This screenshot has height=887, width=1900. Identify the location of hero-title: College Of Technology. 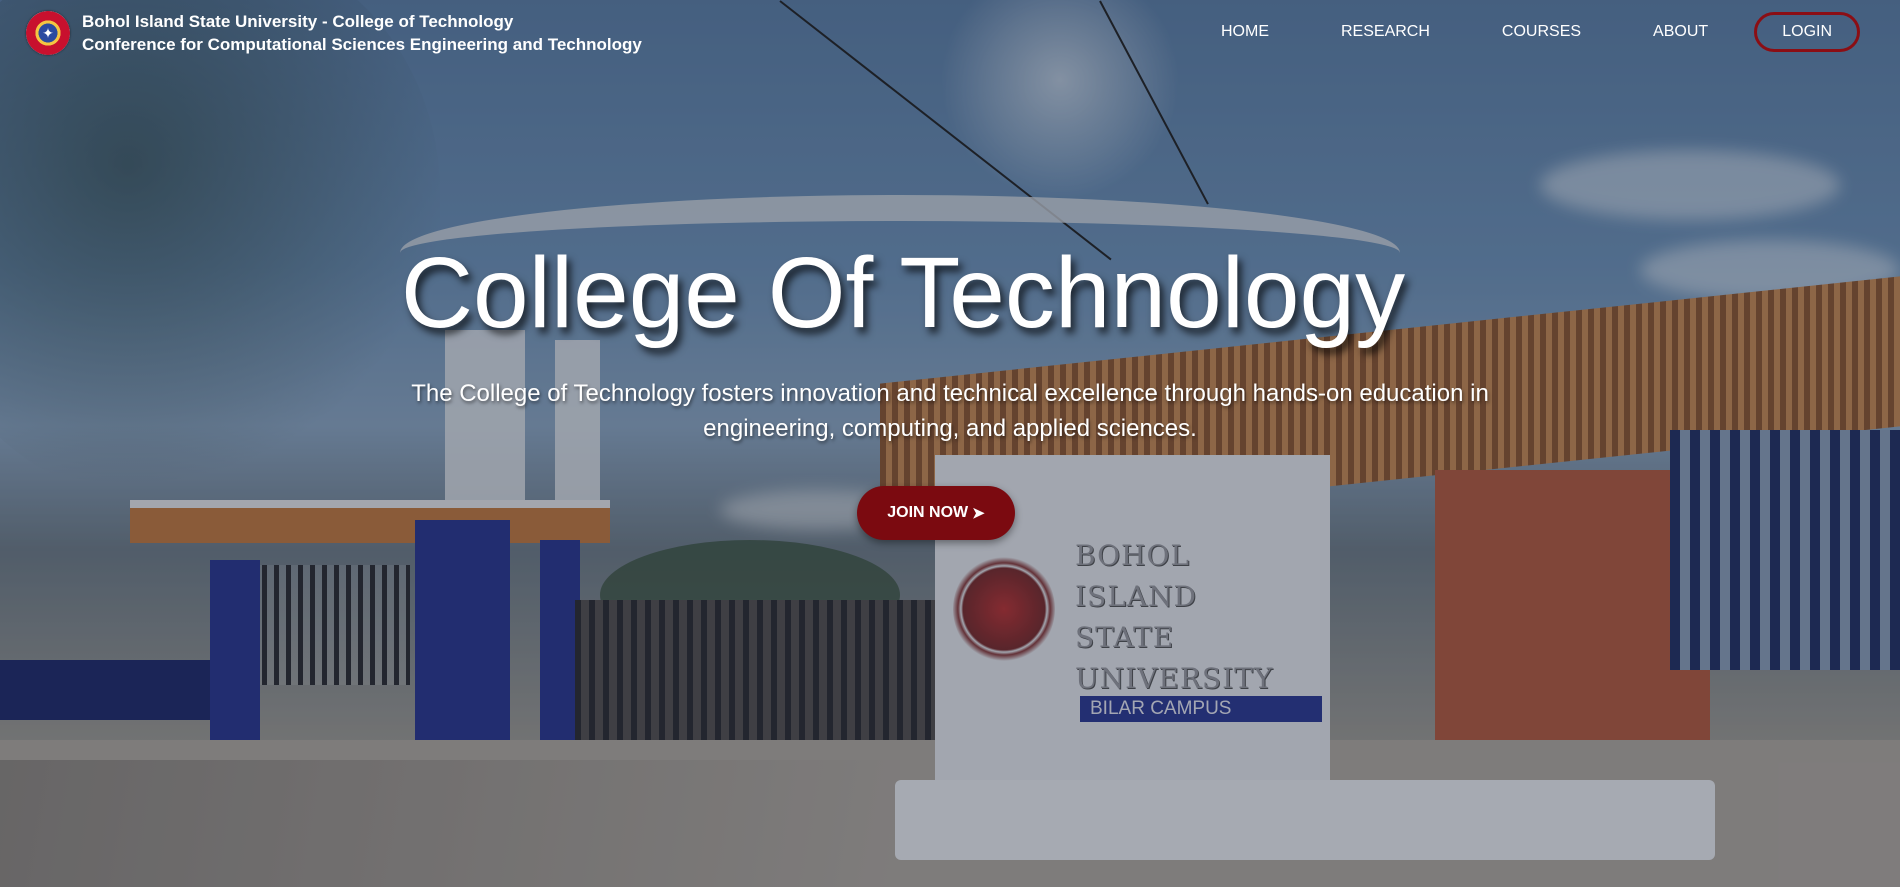
(903, 293).